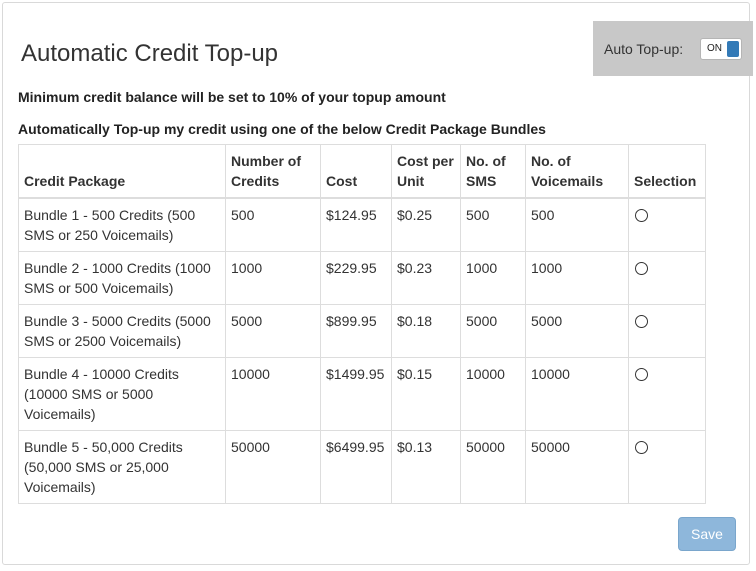 The width and height of the screenshot is (756, 571). I want to click on cell-voicemails: 5000, so click(577, 331).